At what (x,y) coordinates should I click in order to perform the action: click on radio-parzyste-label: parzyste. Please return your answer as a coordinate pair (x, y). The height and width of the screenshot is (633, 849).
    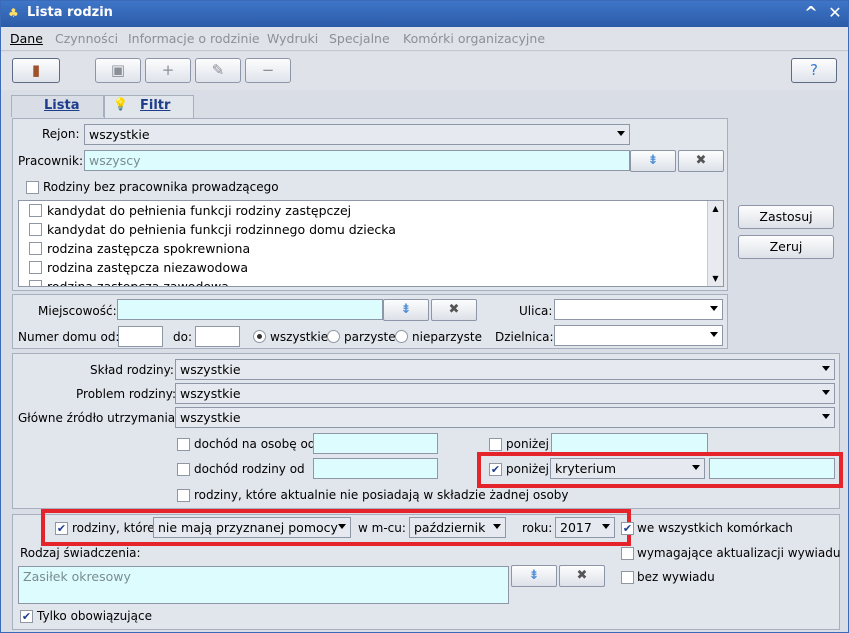
    Looking at the image, I should click on (370, 337).